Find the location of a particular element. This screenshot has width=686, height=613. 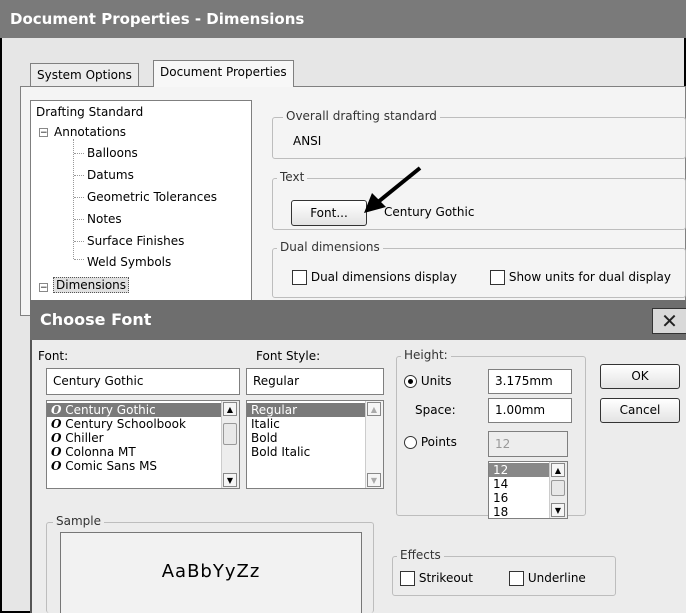

font-list-scrollbar: ▲ ▼ is located at coordinates (230, 444).